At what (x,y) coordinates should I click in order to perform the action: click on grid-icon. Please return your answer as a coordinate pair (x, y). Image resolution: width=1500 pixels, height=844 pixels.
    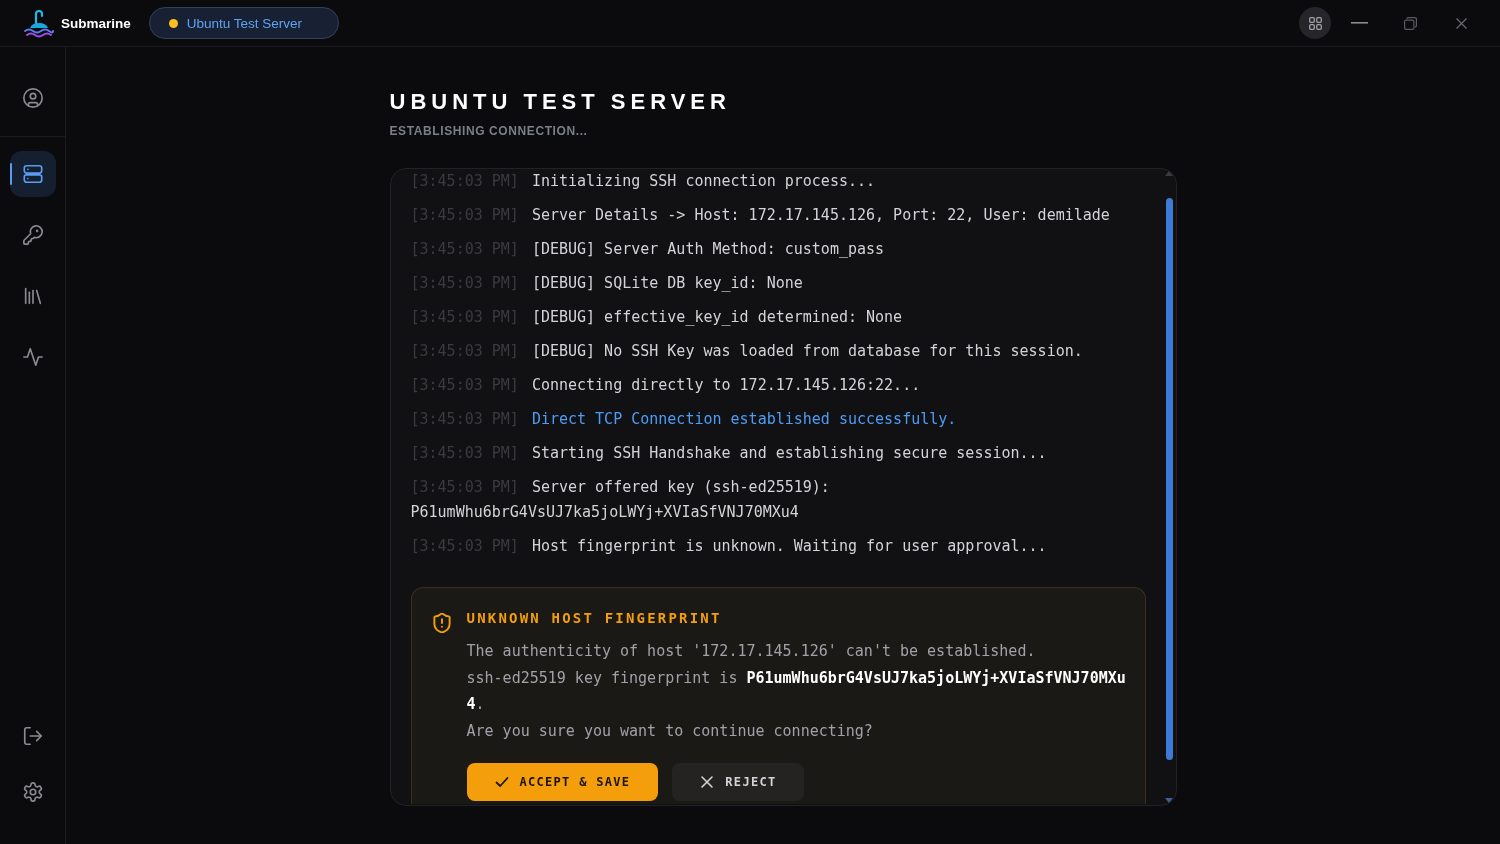
    Looking at the image, I should click on (1315, 23).